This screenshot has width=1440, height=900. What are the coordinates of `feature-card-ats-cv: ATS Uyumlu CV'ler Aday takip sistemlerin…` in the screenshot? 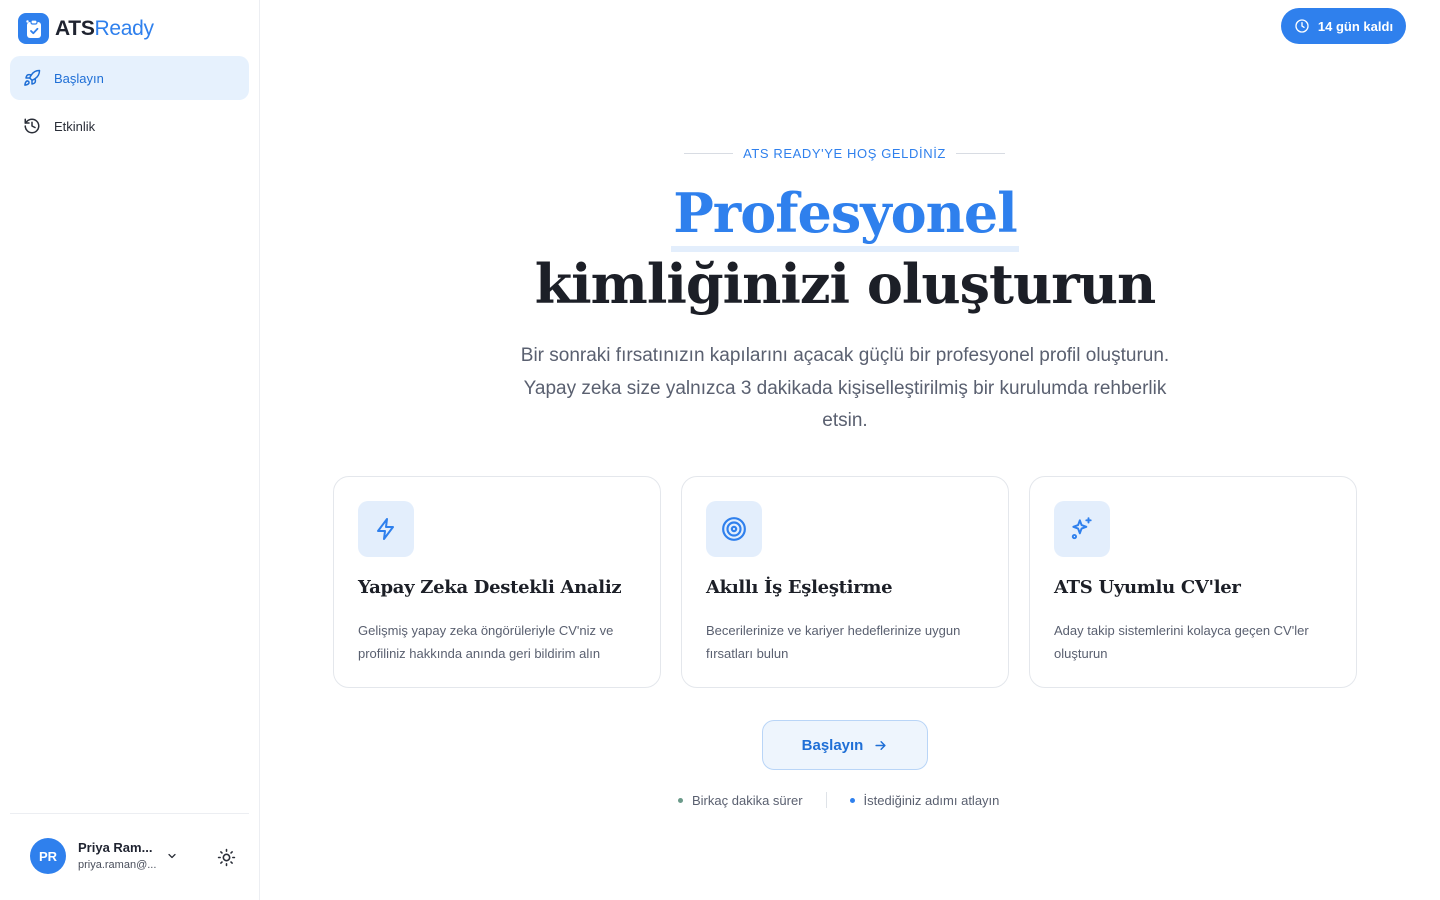 It's located at (1193, 582).